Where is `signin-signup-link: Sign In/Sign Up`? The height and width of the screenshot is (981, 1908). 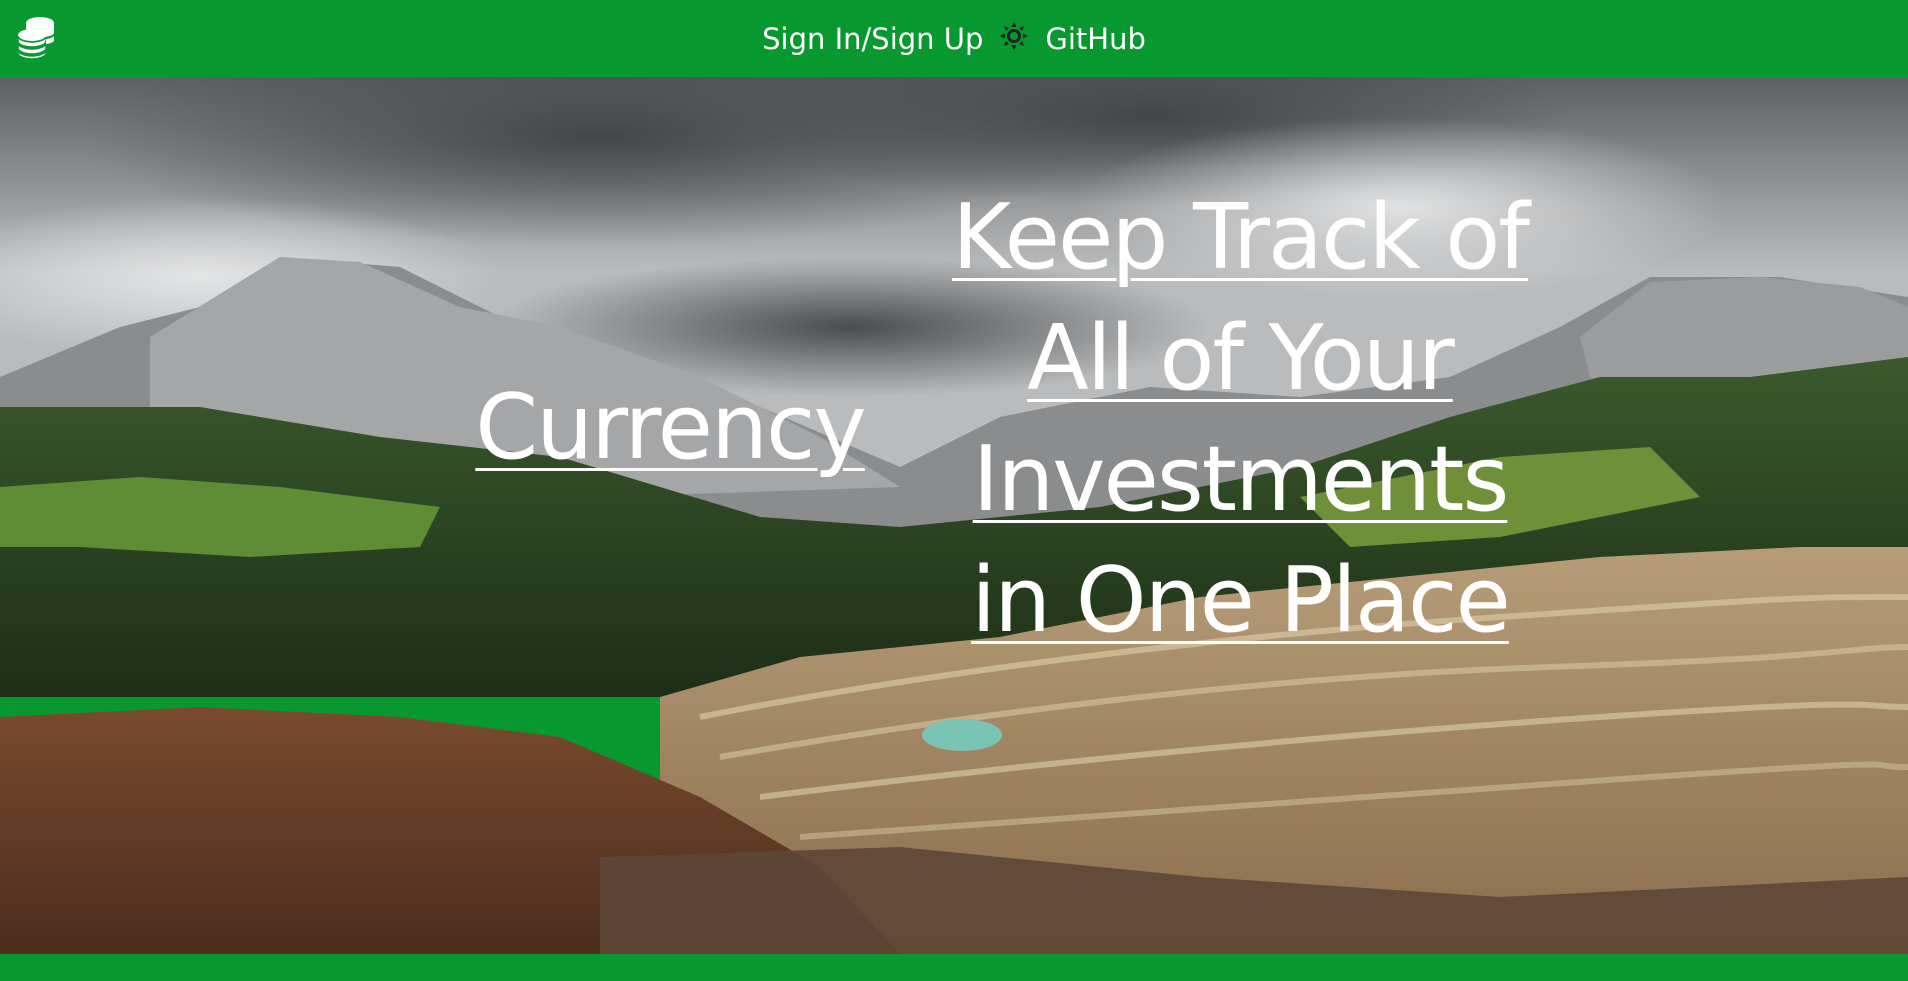
signin-signup-link: Sign In/Sign Up is located at coordinates (872, 39).